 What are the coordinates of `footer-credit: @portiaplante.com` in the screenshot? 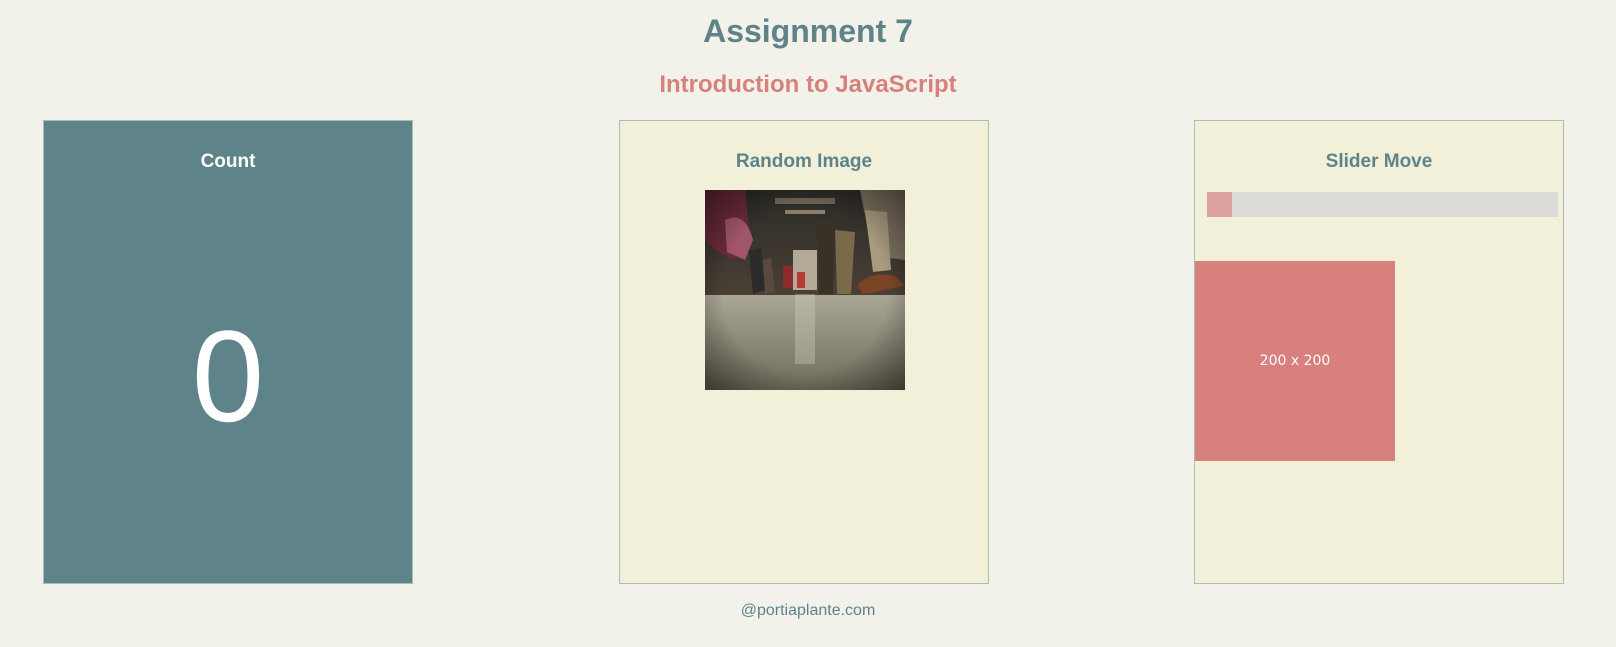 It's located at (808, 611).